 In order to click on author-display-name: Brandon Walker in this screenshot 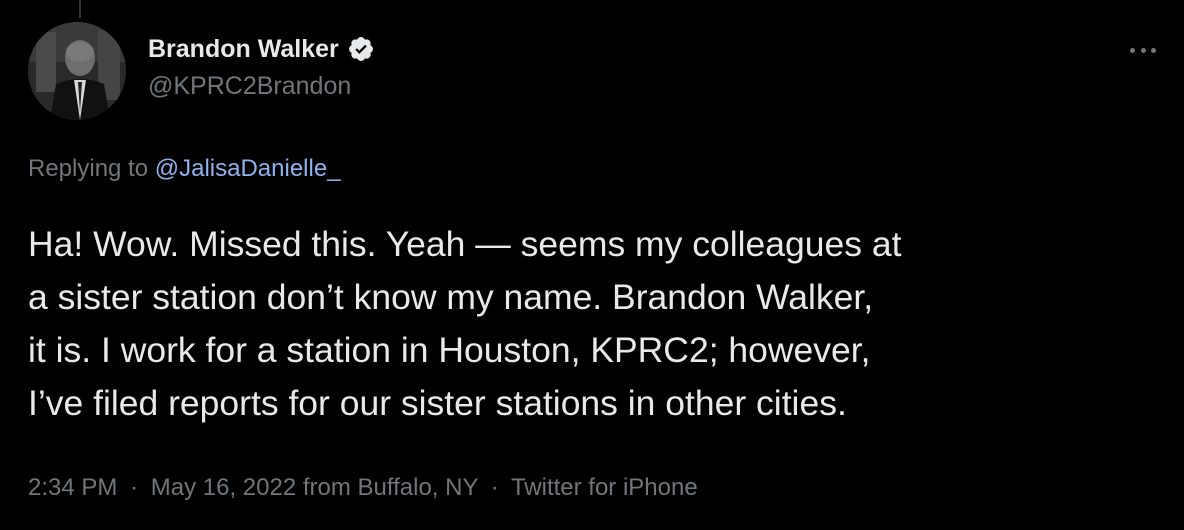, I will do `click(243, 49)`.